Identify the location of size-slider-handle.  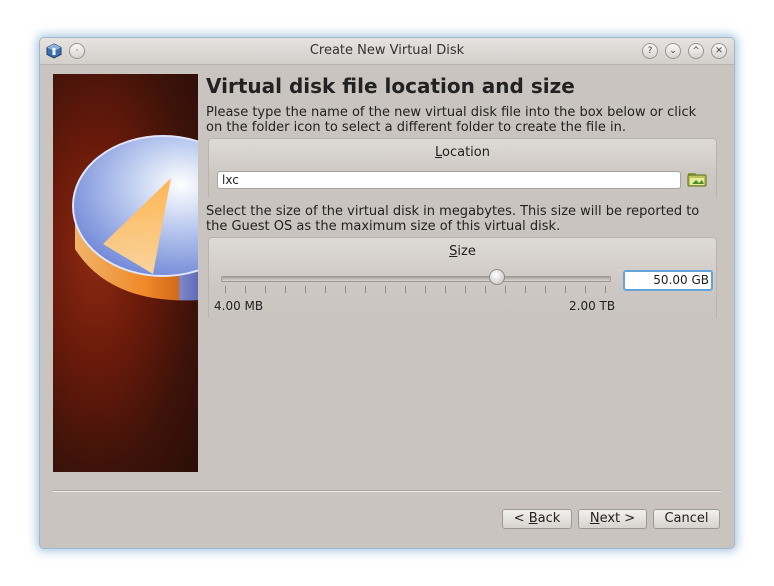
(497, 277).